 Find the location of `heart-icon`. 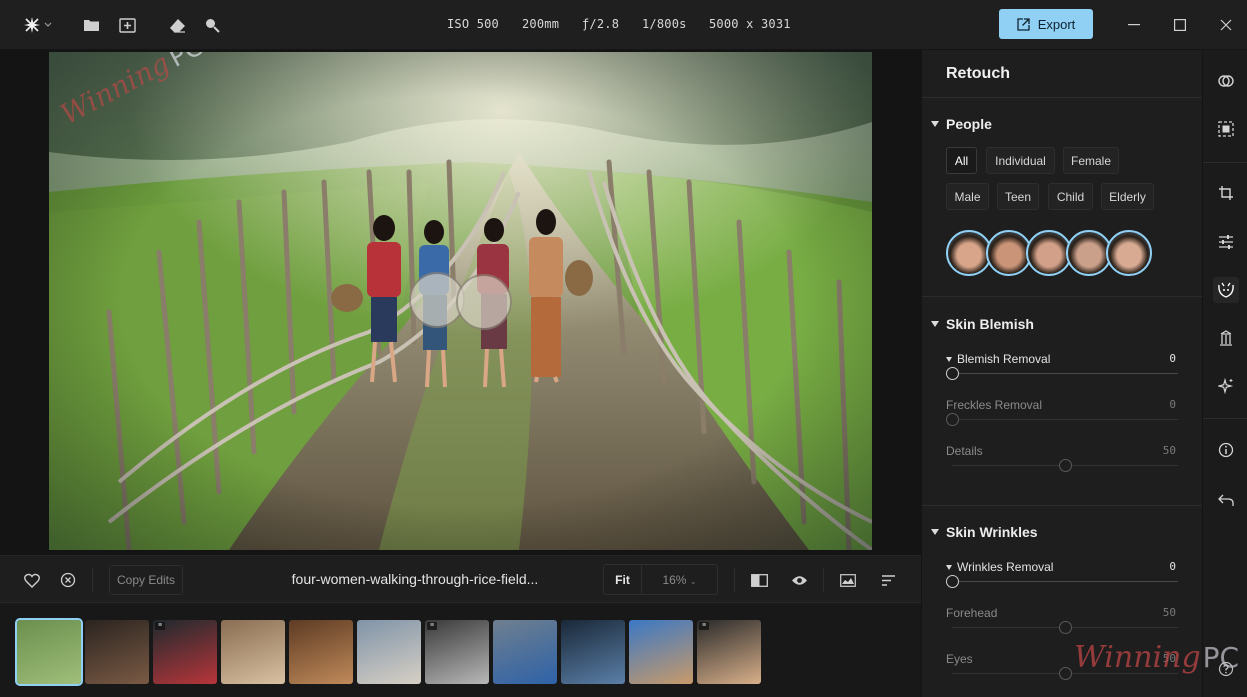

heart-icon is located at coordinates (32, 580).